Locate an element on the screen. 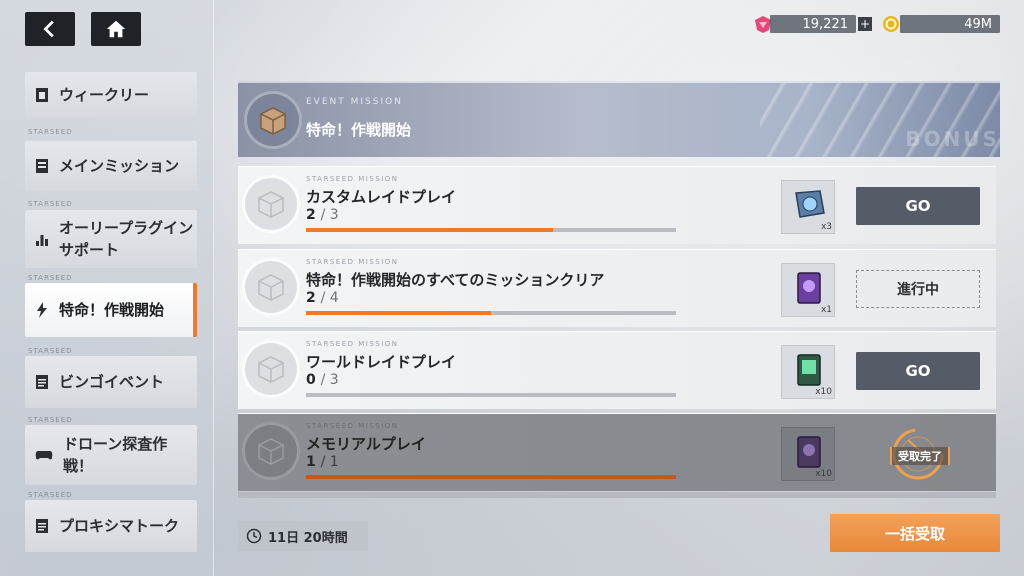  sidebar-item-label: メインミッション is located at coordinates (119, 166).